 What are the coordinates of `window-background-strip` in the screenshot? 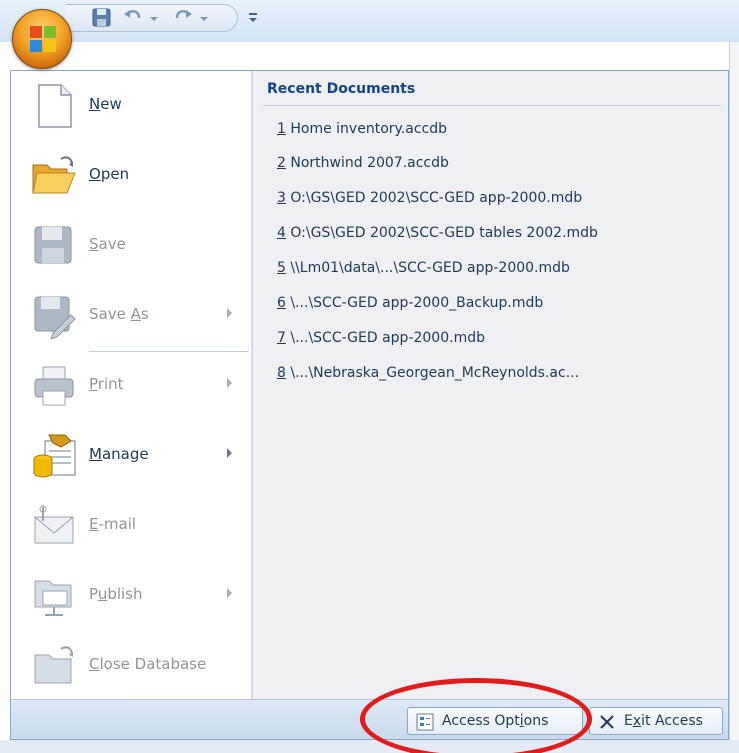 It's located at (369, 746).